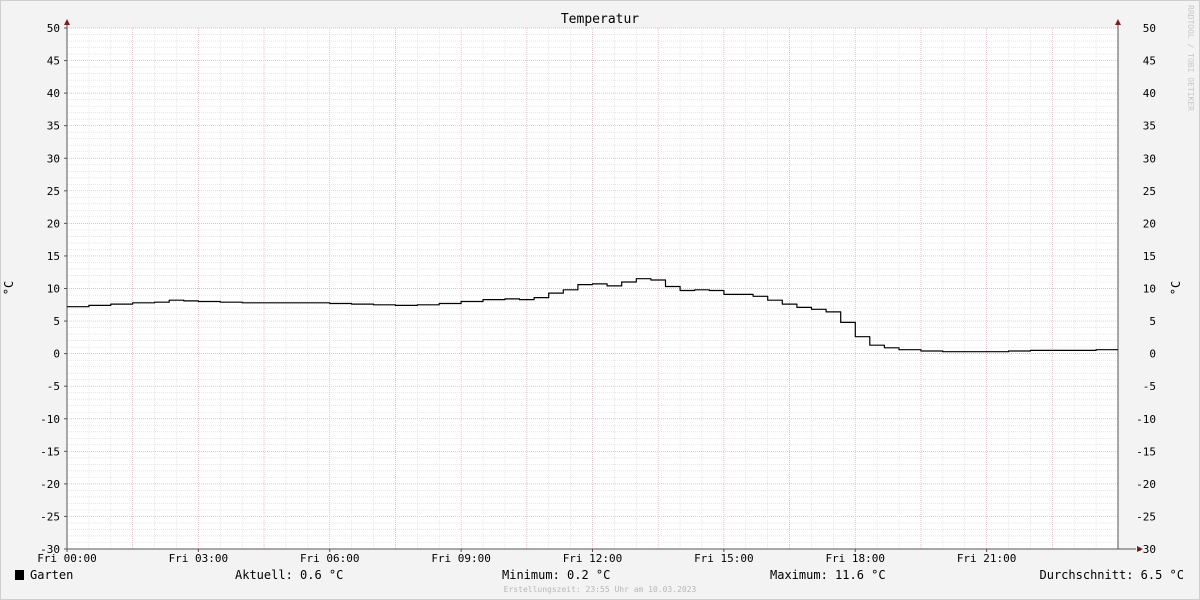 The width and height of the screenshot is (1200, 600). What do you see at coordinates (1149, 93) in the screenshot?
I see `y-tick-label-right: 40` at bounding box center [1149, 93].